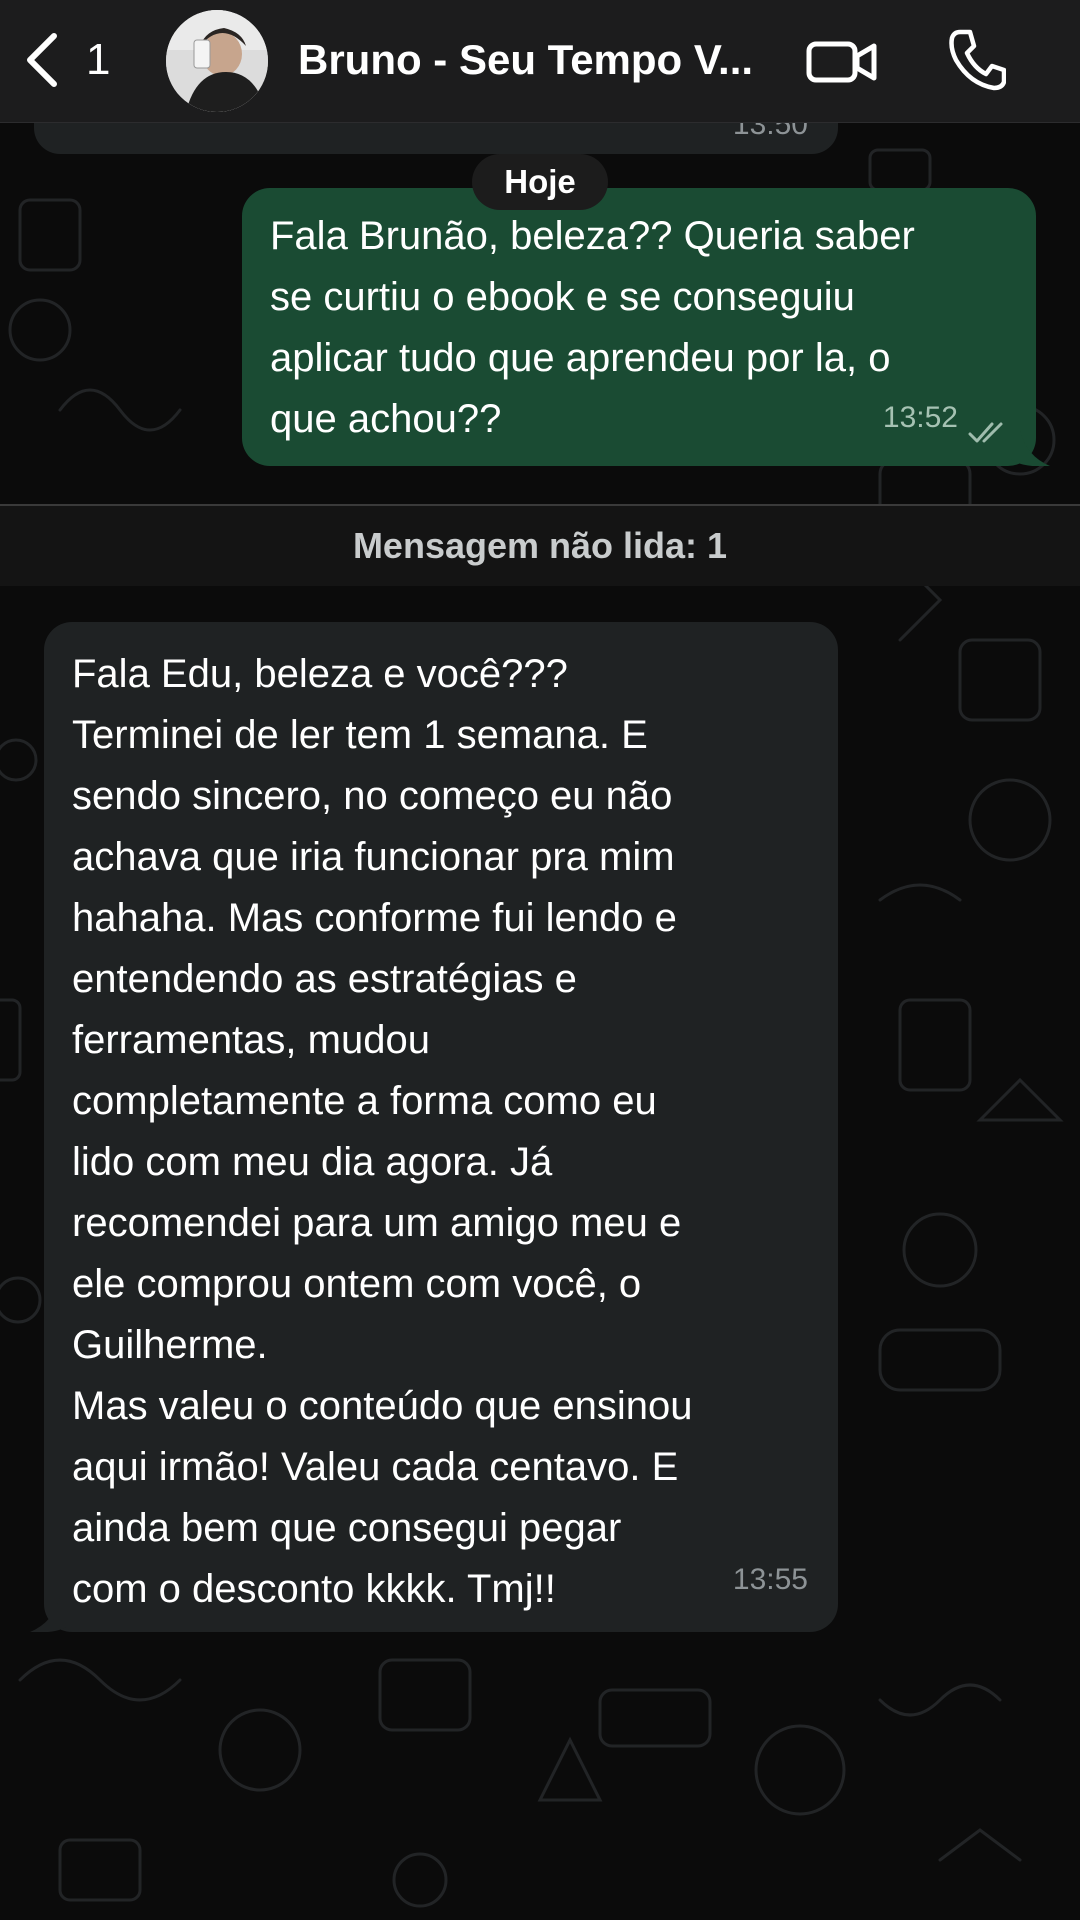 The height and width of the screenshot is (1920, 1080). I want to click on avatar-image, so click(217, 61).